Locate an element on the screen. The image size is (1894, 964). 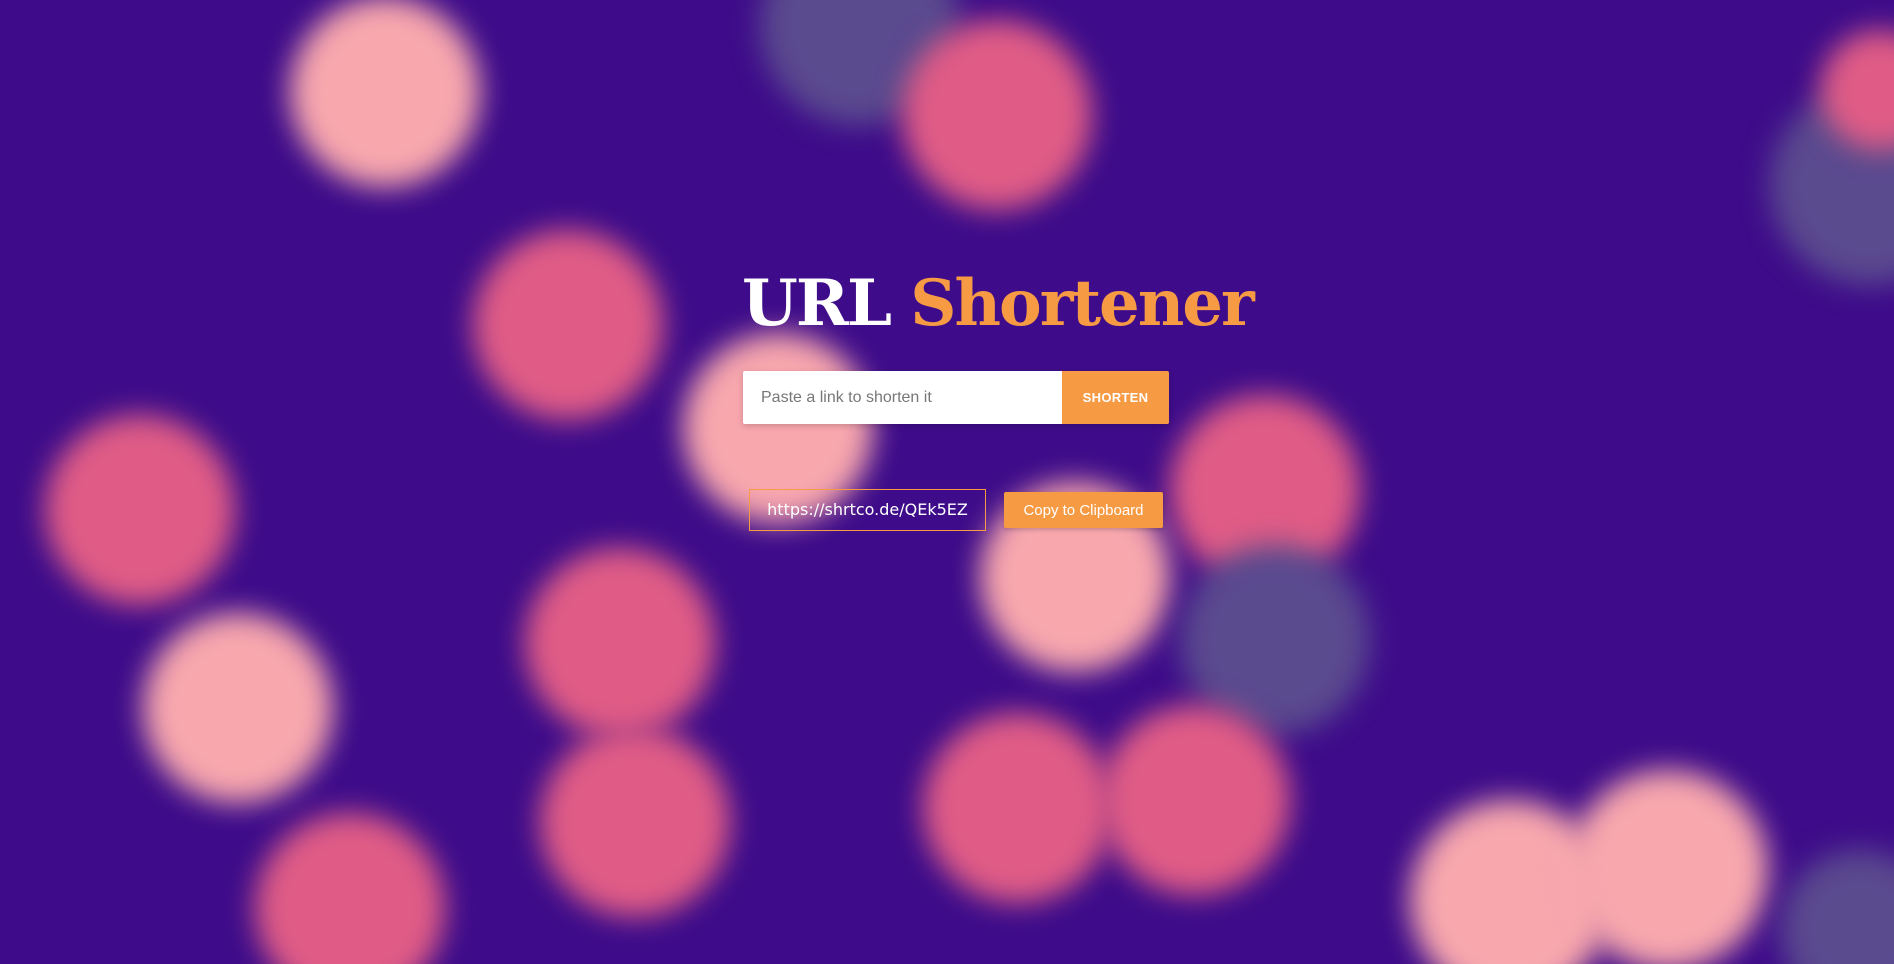
shorten-form: SHORTEN is located at coordinates (956, 397).